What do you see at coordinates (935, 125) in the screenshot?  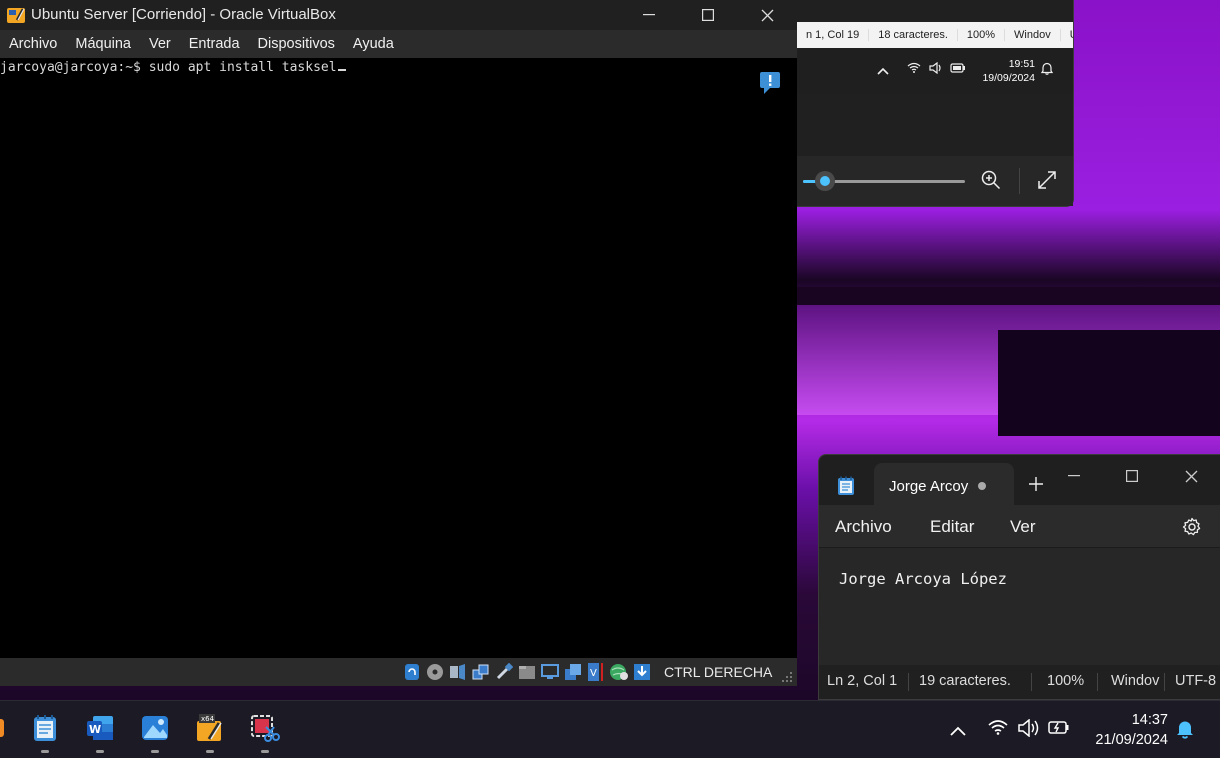 I see `background-window-body` at bounding box center [935, 125].